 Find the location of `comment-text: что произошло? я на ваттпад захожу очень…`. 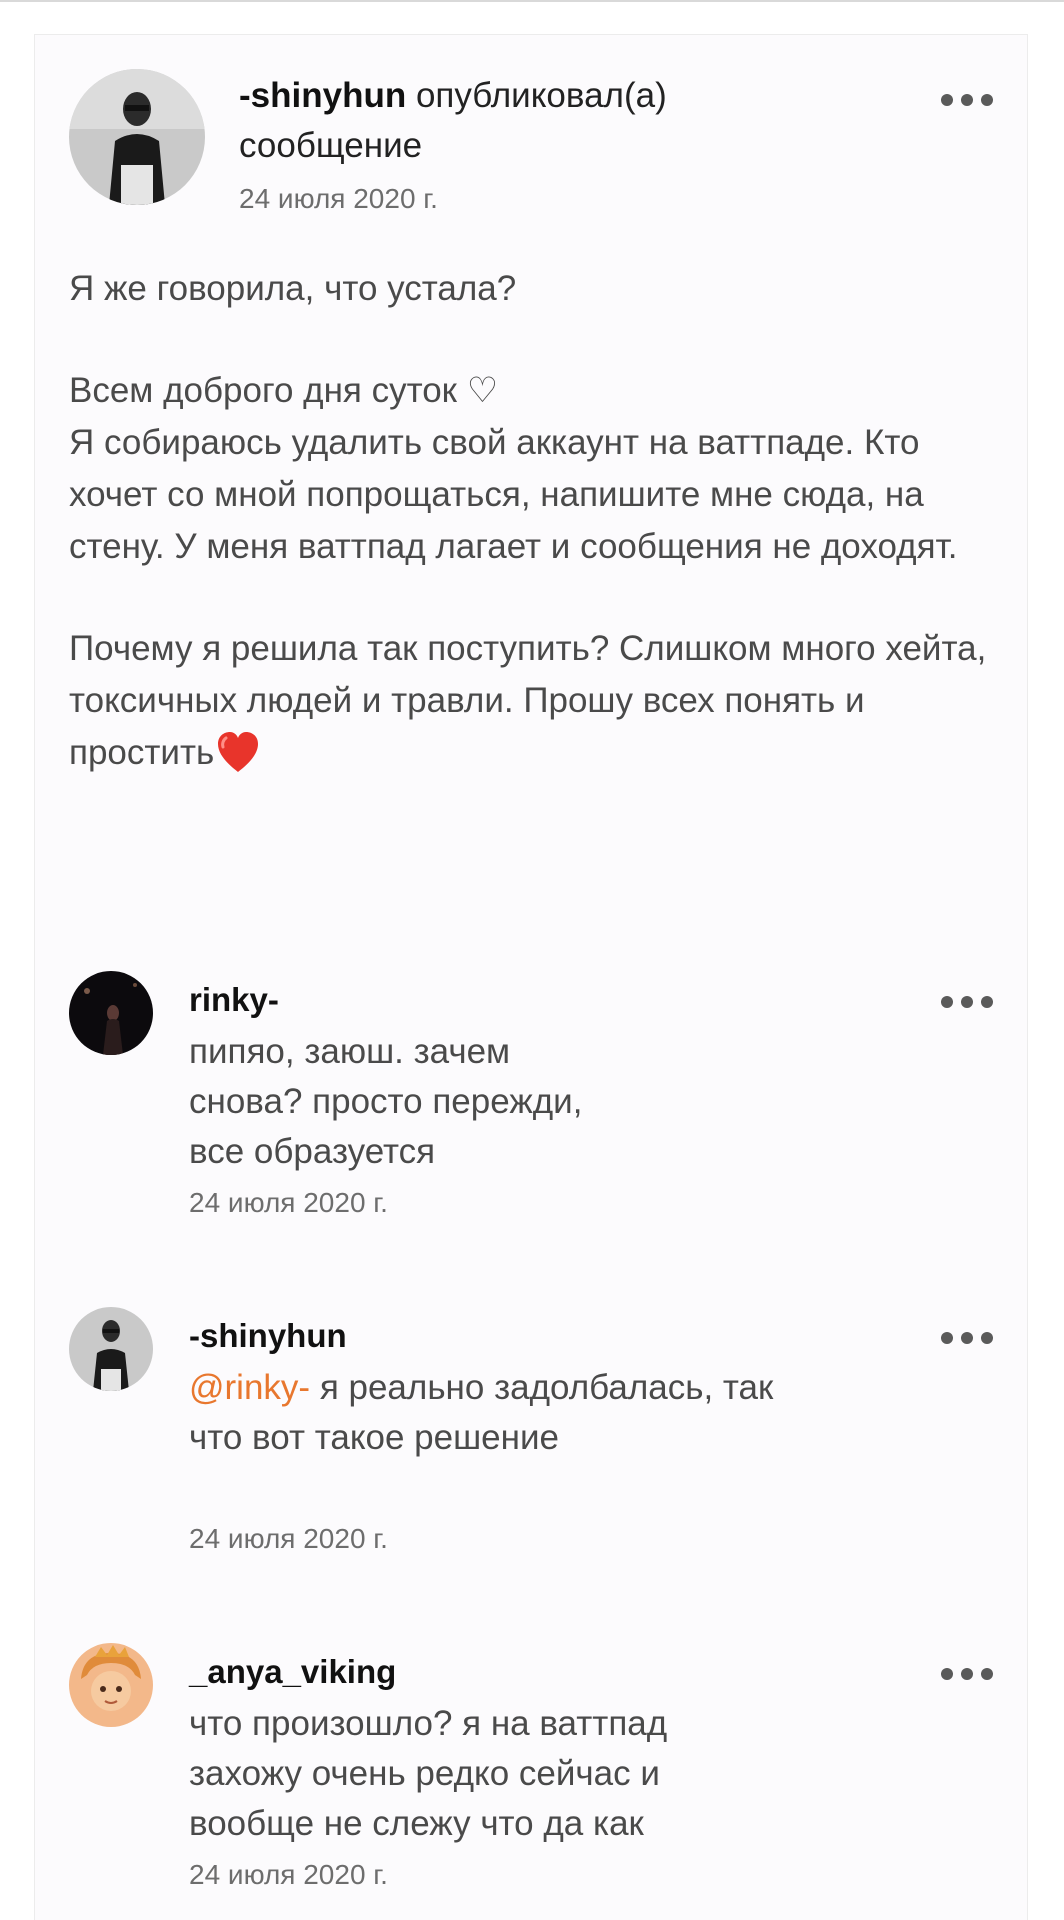

comment-text: что произошло? я на ваттпад захожу очень… is located at coordinates (428, 1773).